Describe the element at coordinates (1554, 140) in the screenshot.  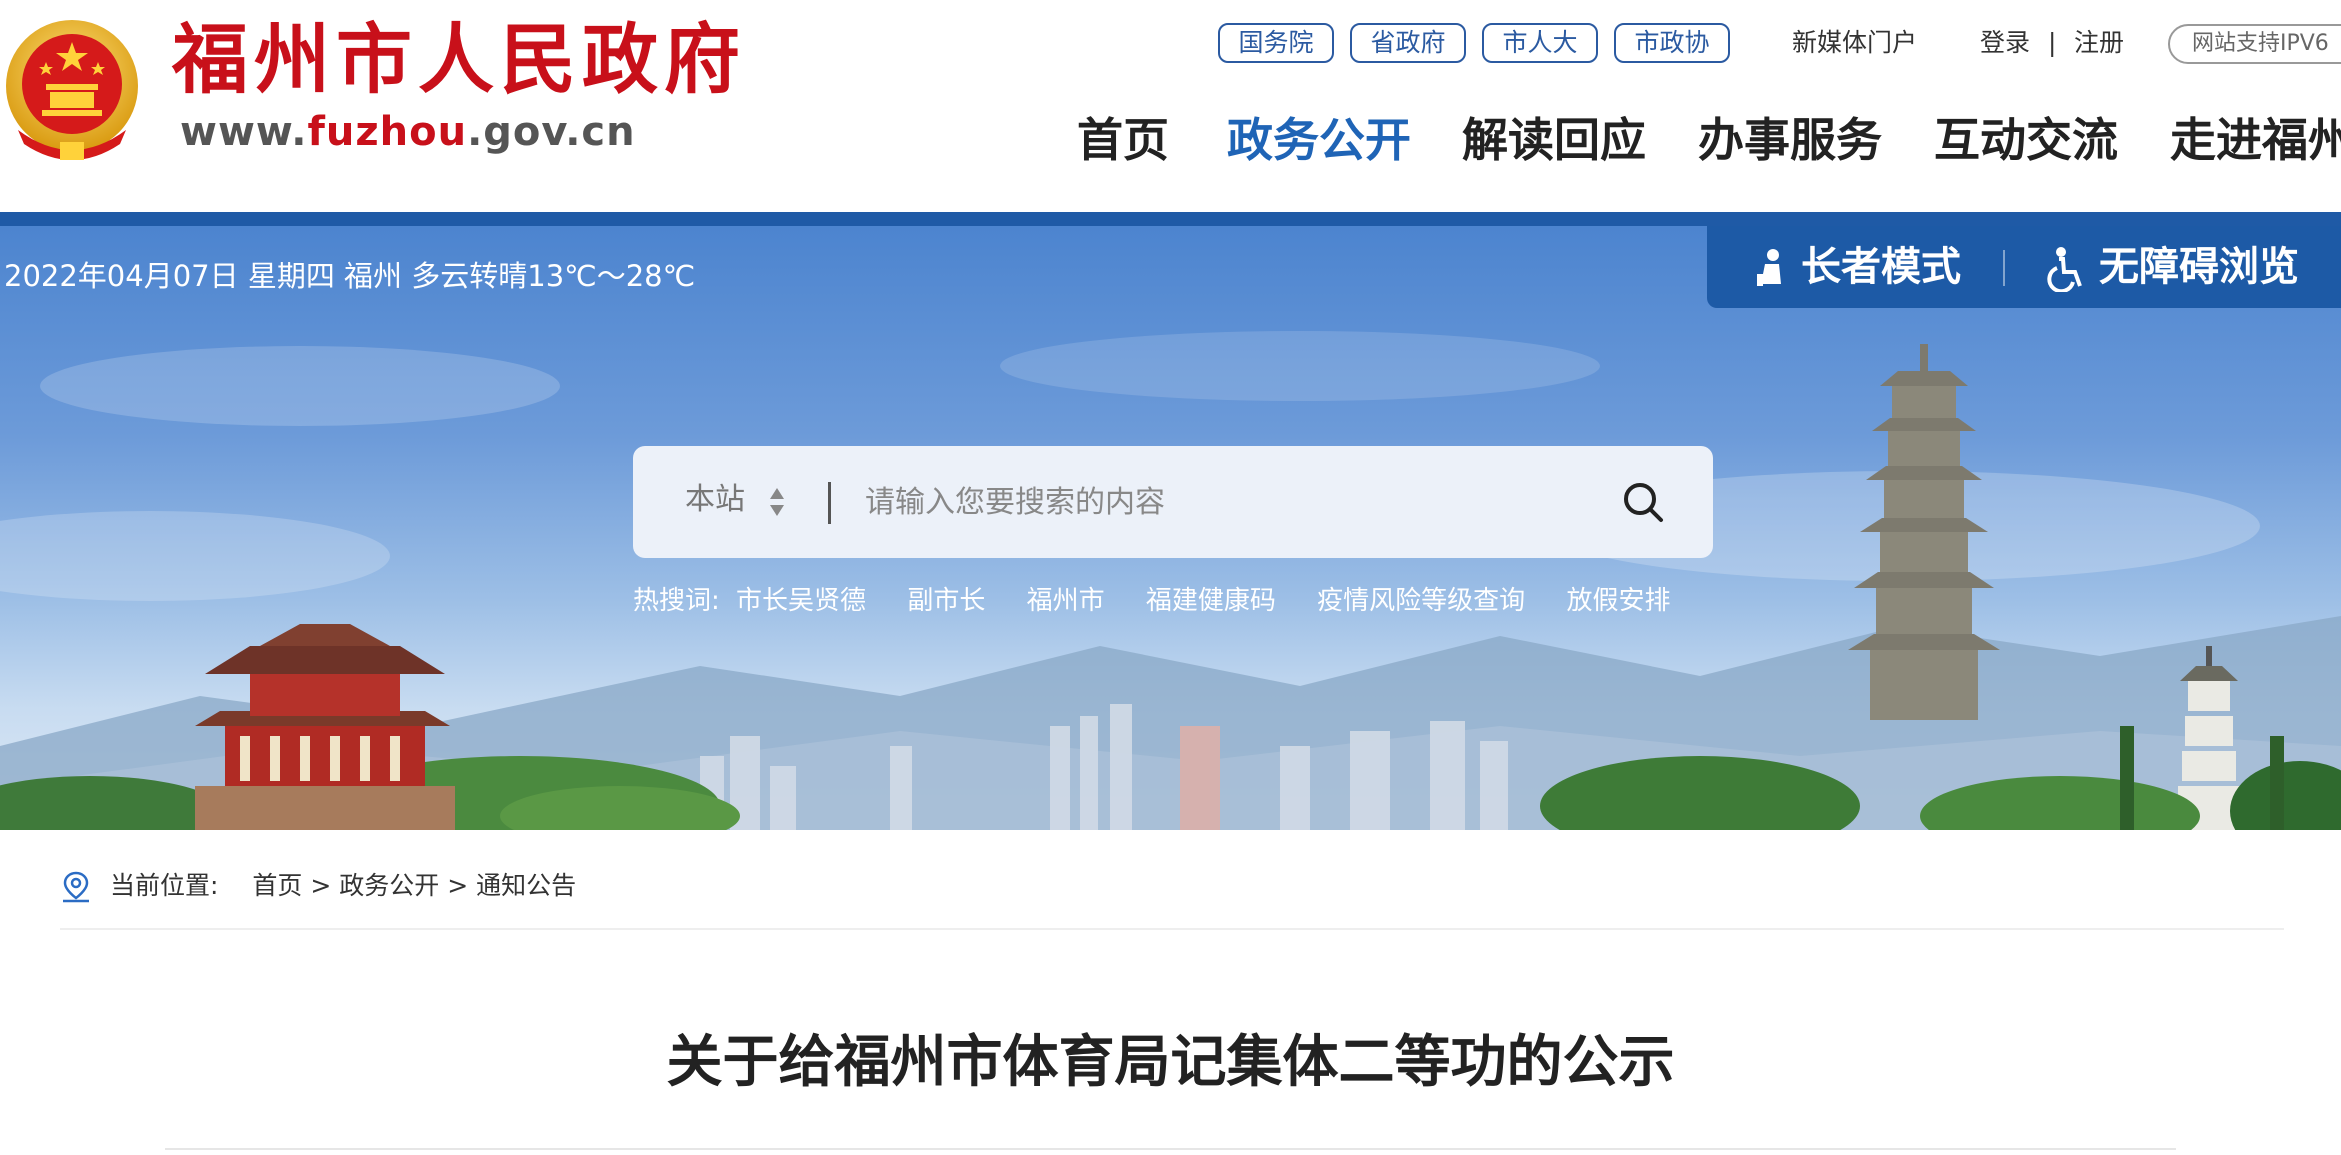
I see `nav-interpretation: 解读回应` at that location.